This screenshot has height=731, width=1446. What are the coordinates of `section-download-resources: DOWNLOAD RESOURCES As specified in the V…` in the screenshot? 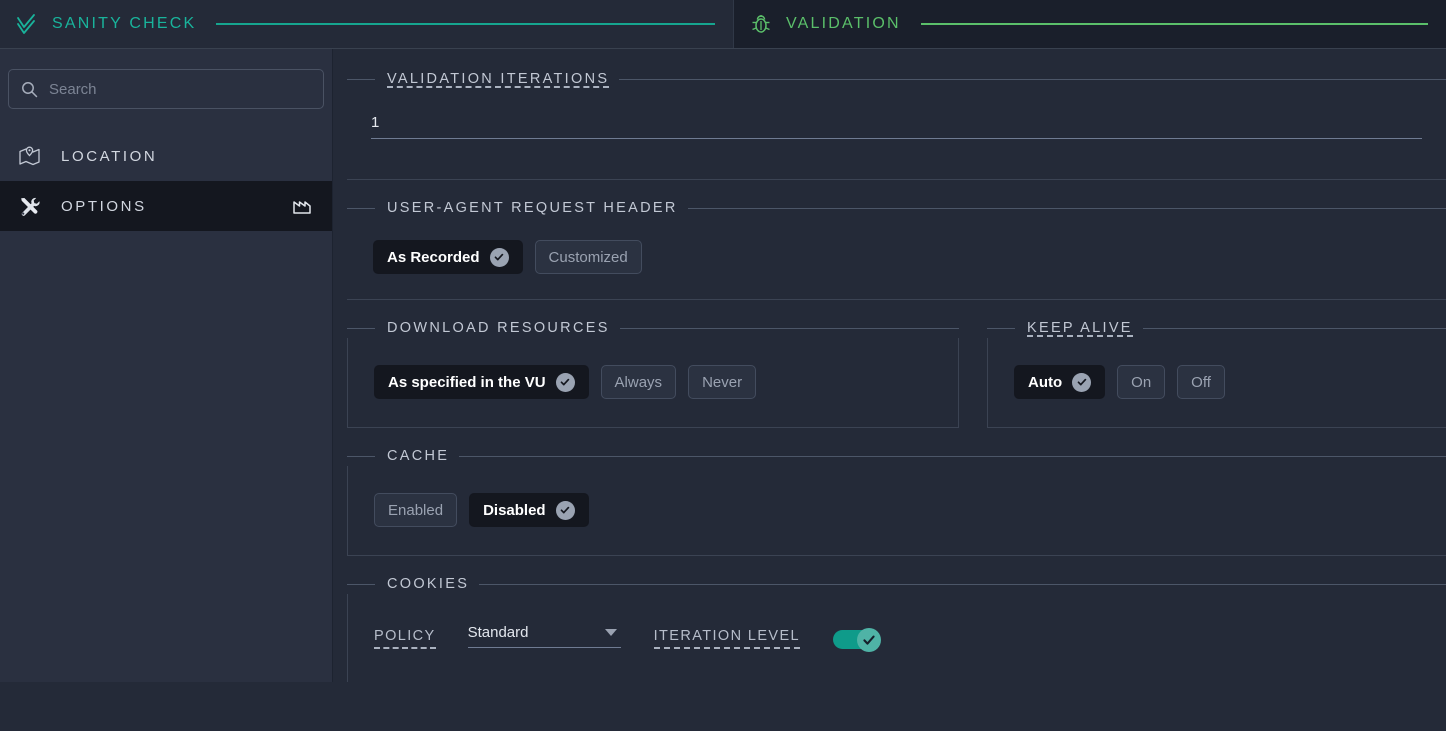 It's located at (653, 372).